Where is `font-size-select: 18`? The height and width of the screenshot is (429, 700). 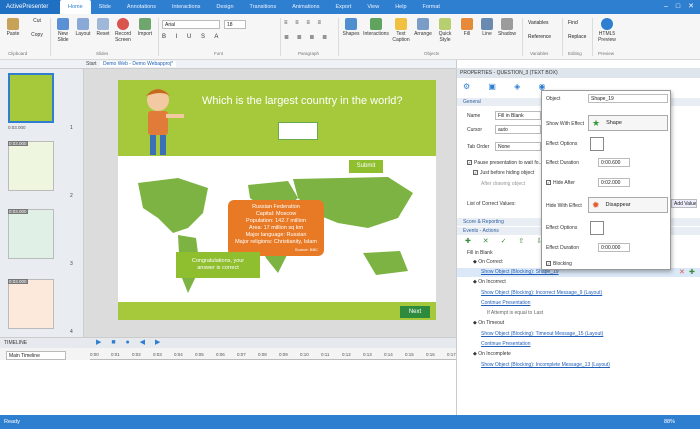
font-size-select: 18 is located at coordinates (235, 24).